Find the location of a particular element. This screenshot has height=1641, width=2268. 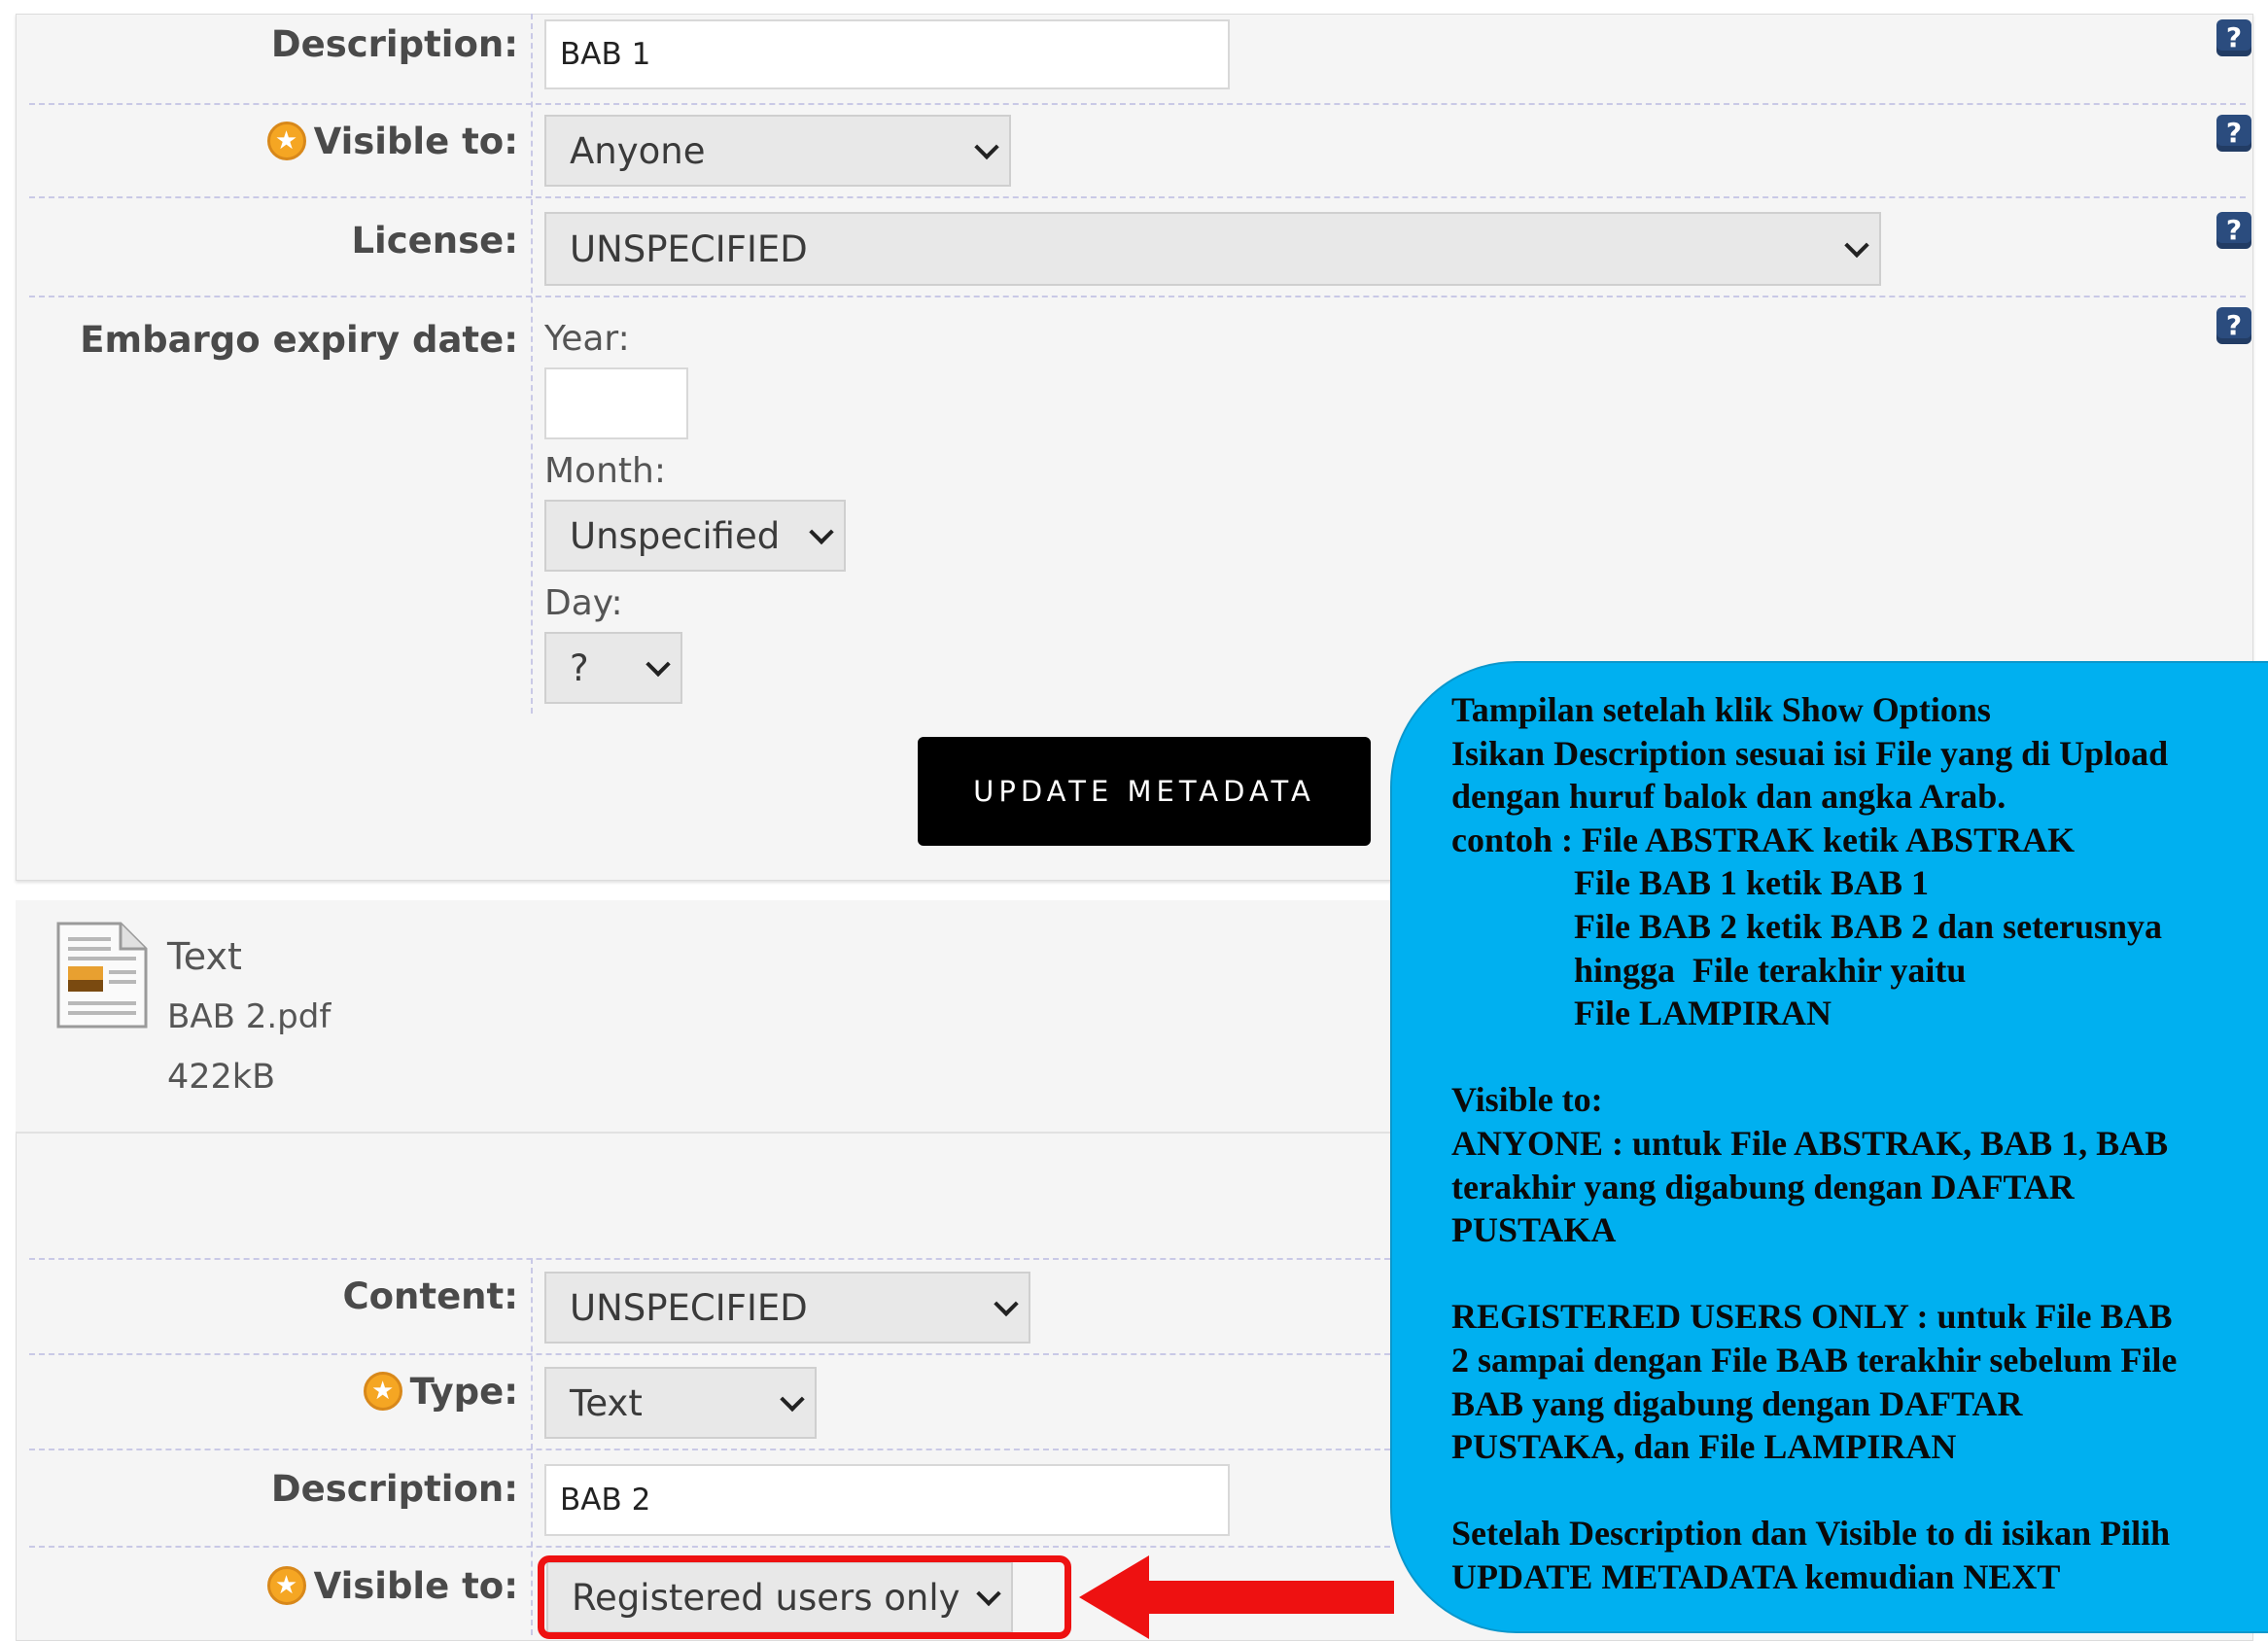

content-label: Content: is located at coordinates (430, 1296).